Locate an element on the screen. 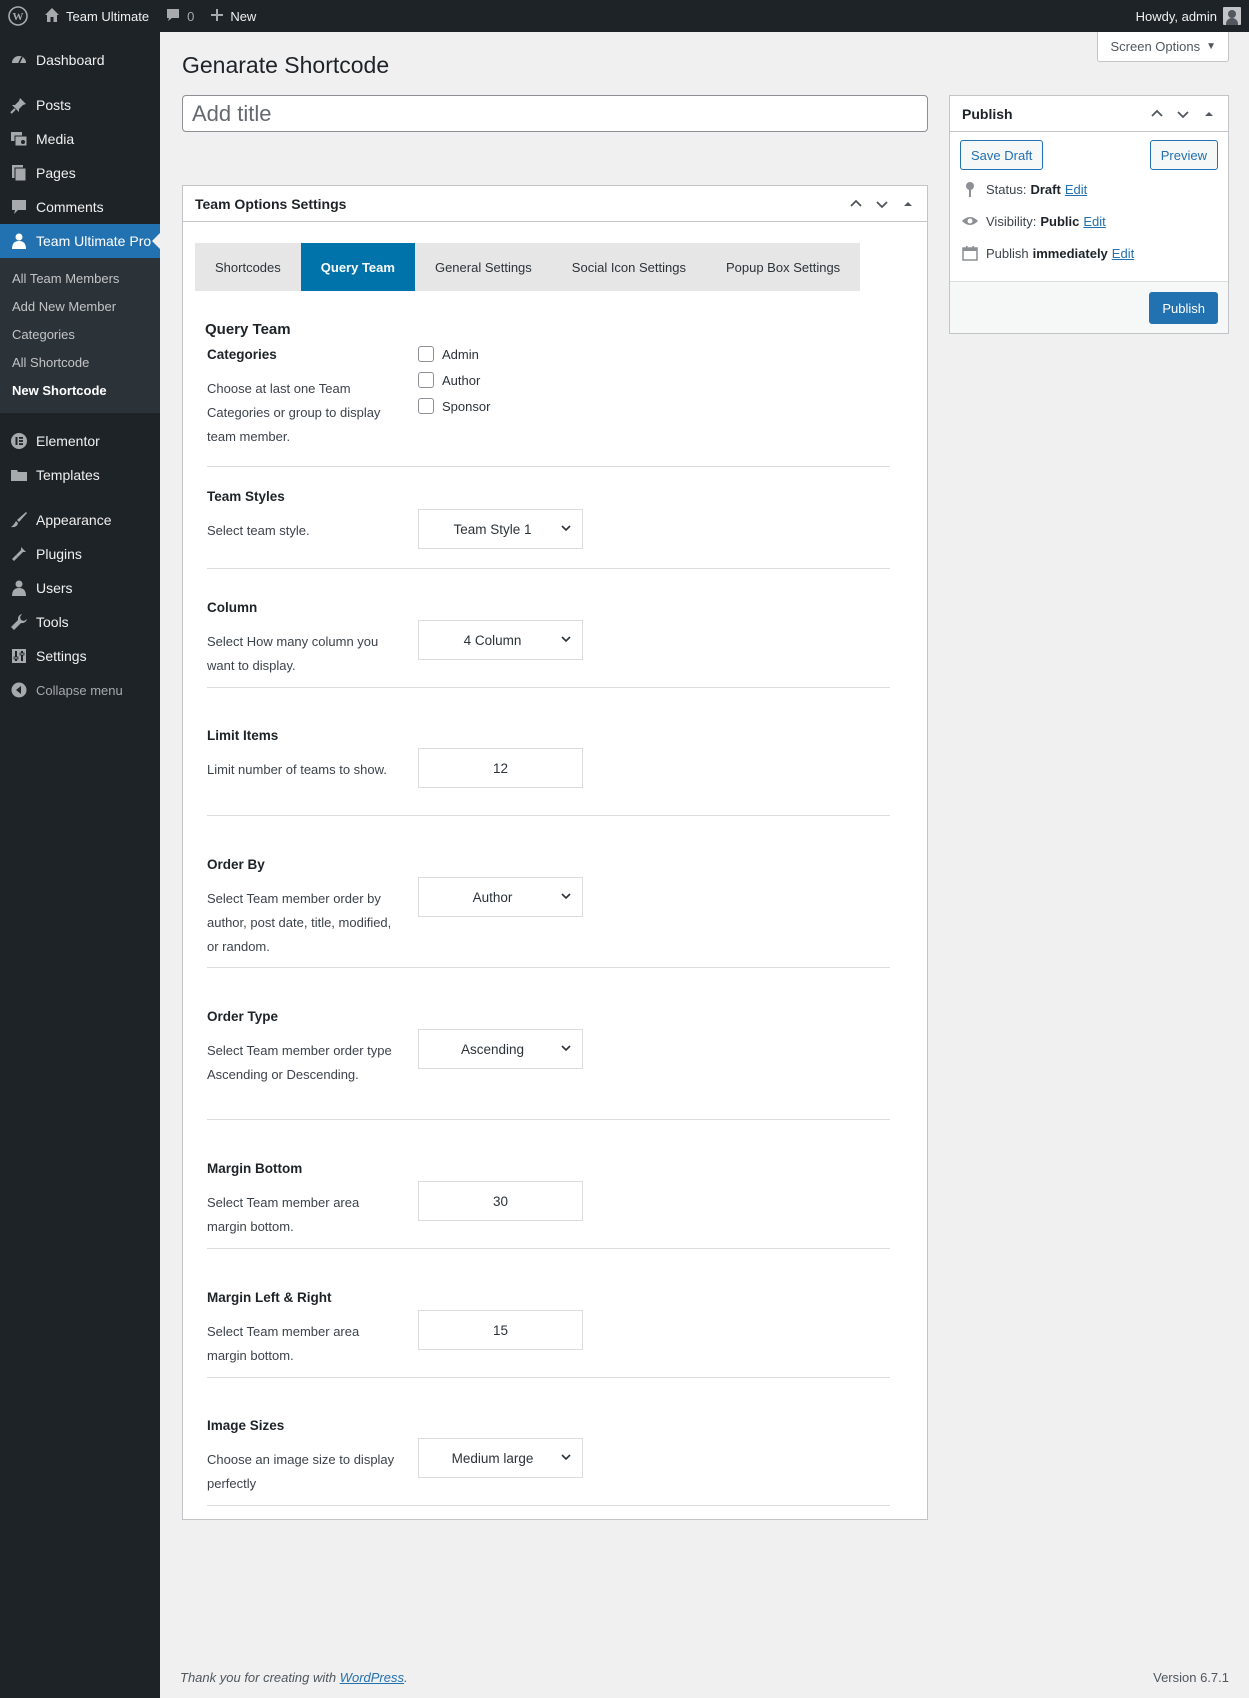  comment-bubble-icon is located at coordinates (173, 16).